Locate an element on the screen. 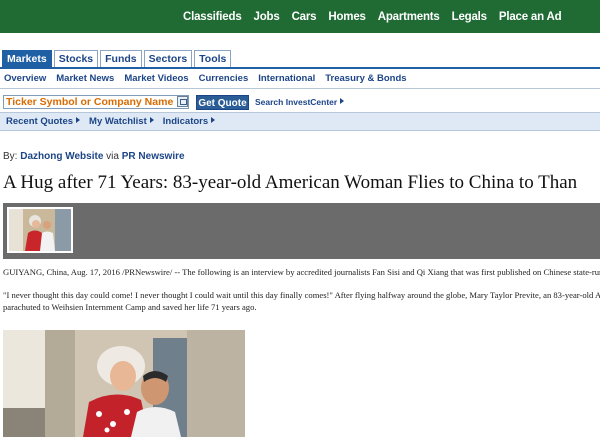 The width and height of the screenshot is (600, 437). source-link: PR Newswire is located at coordinates (153, 156).